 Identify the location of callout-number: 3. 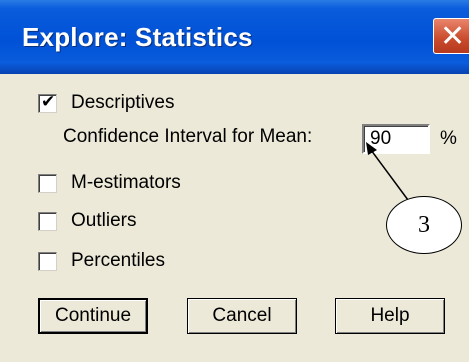
(424, 224).